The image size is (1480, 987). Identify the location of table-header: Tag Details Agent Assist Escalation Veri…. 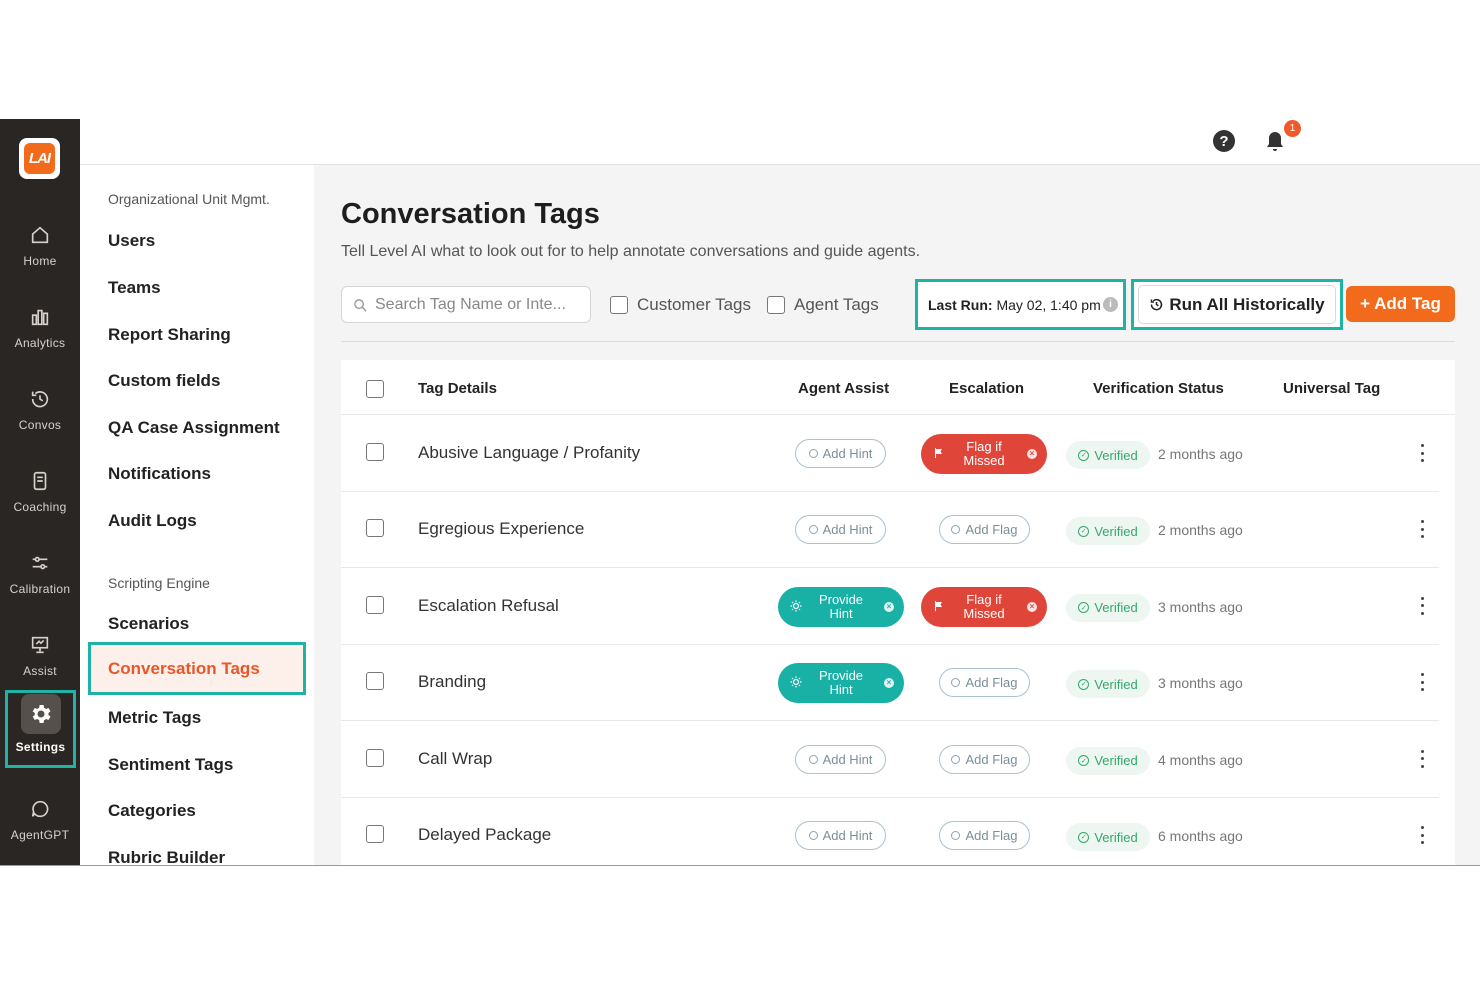
(898, 387).